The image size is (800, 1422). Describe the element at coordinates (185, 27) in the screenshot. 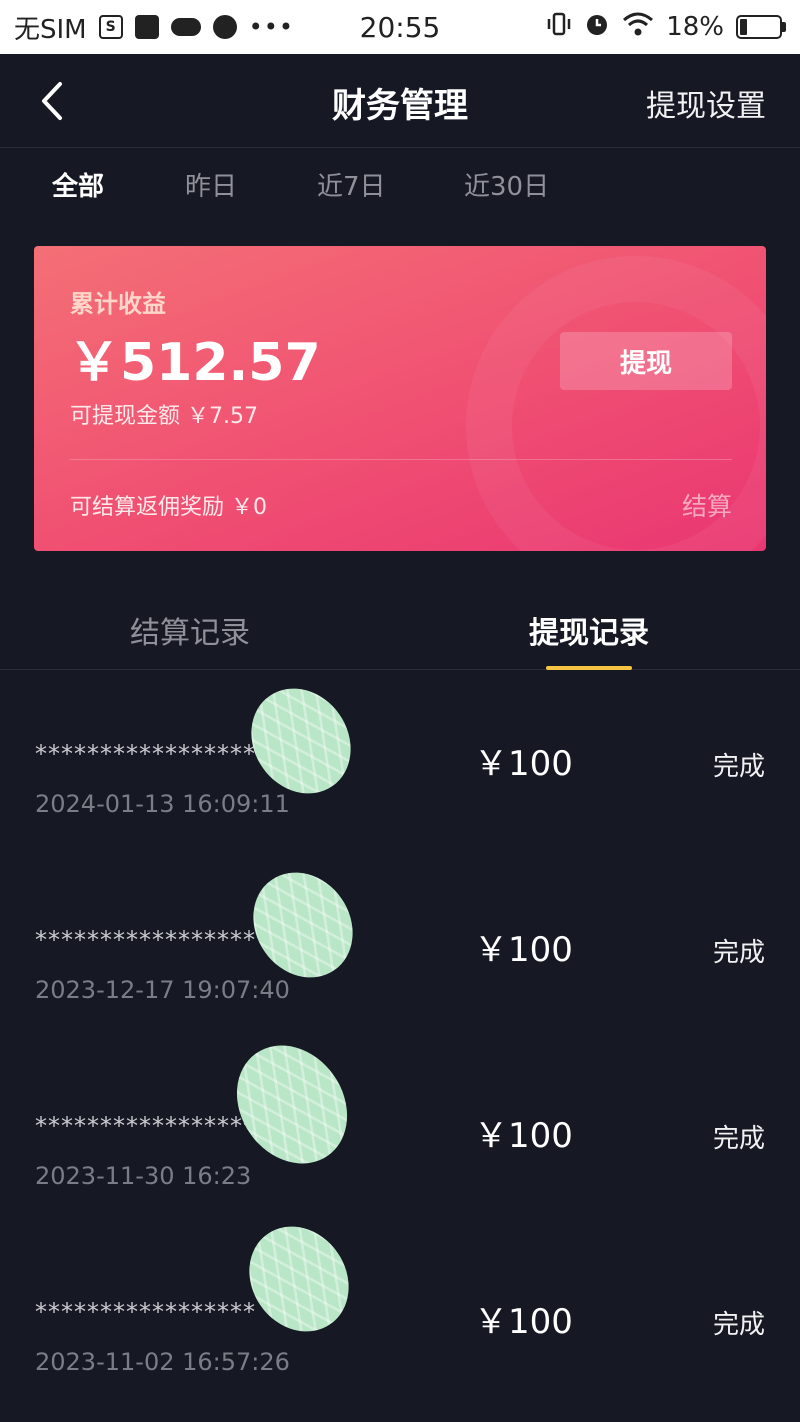

I see `cloud-icon` at that location.